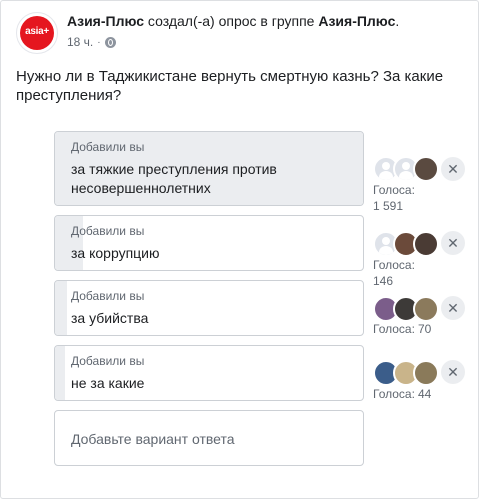 The image size is (479, 499). I want to click on poll-option-3: Добавили вы за убийства, so click(209, 308).